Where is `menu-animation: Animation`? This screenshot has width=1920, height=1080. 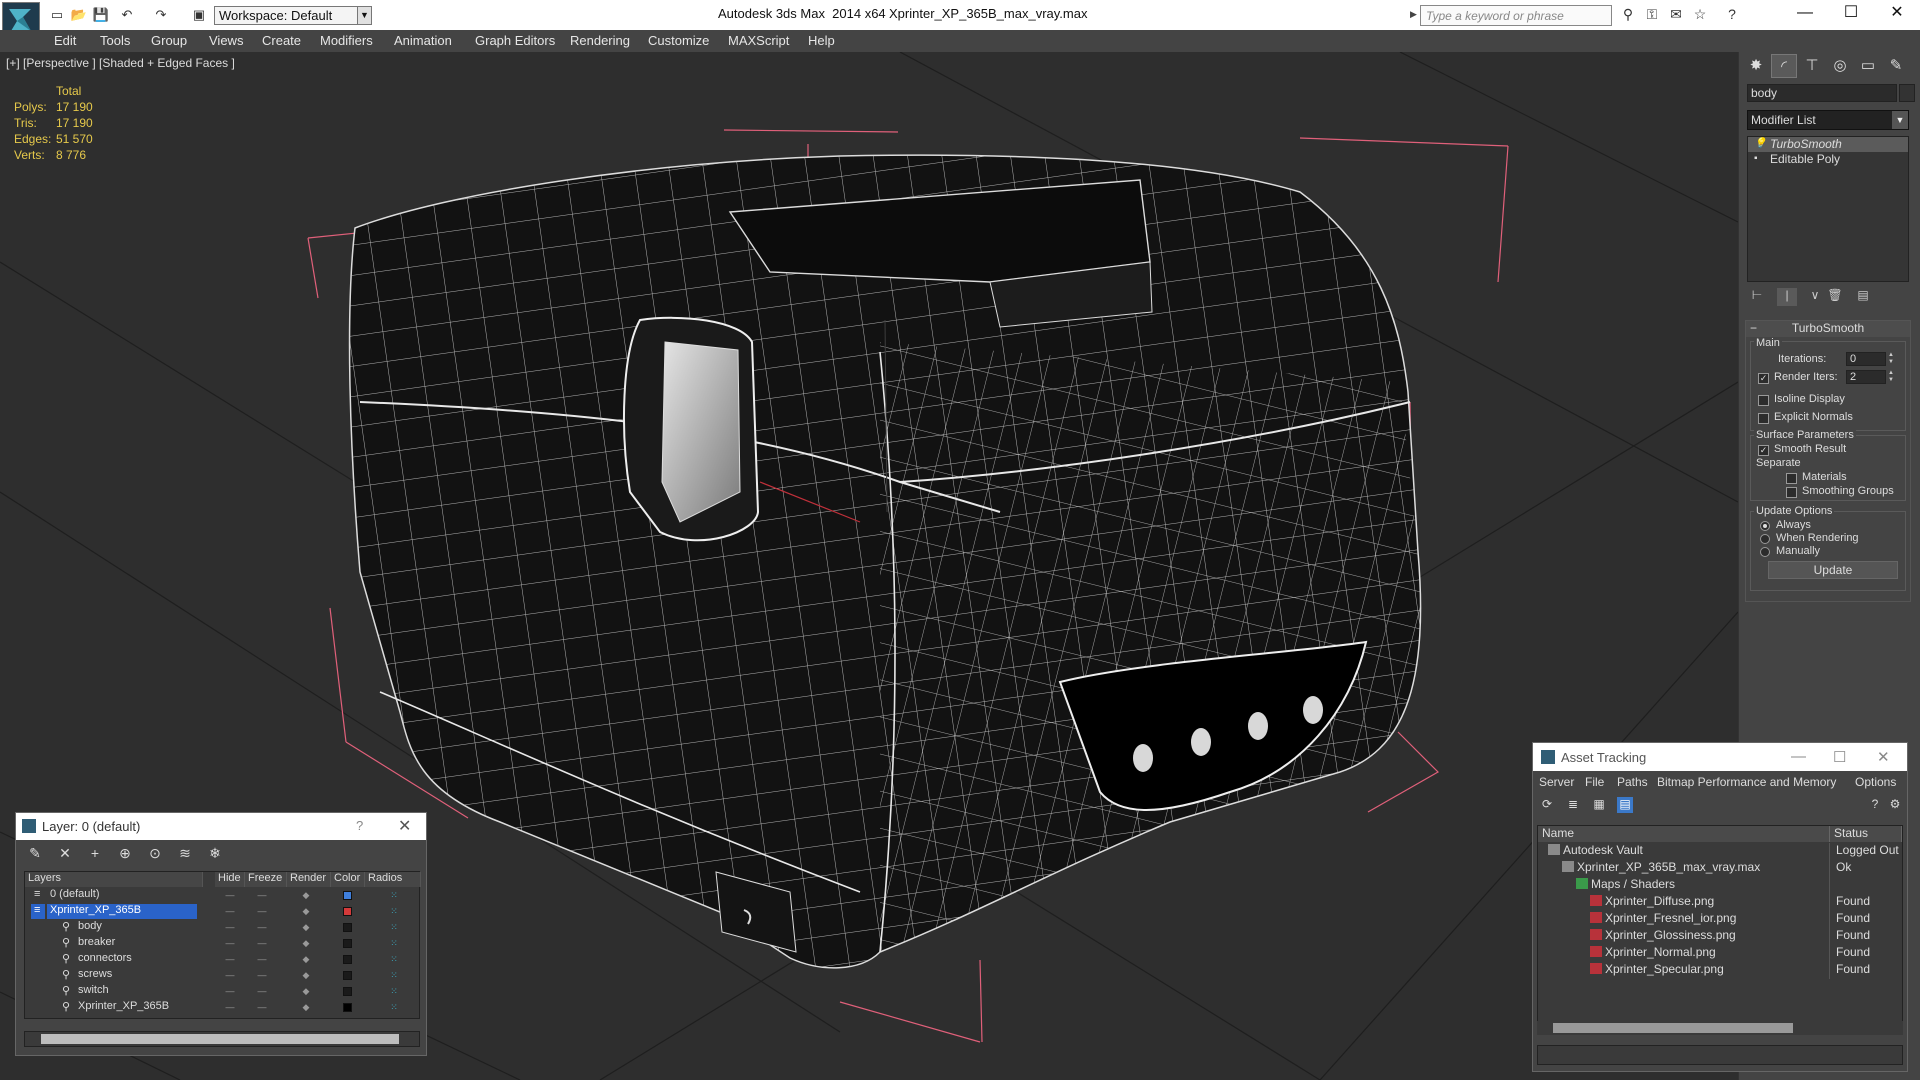
menu-animation: Animation is located at coordinates (423, 40).